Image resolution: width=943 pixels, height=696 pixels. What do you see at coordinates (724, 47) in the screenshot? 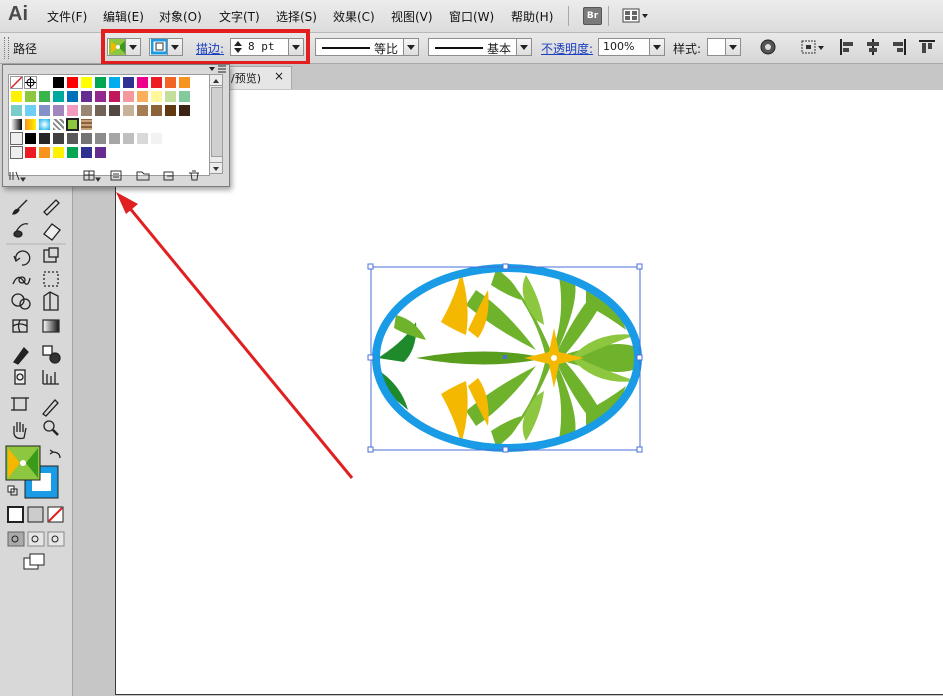
I see `graphic-style-dropdown` at bounding box center [724, 47].